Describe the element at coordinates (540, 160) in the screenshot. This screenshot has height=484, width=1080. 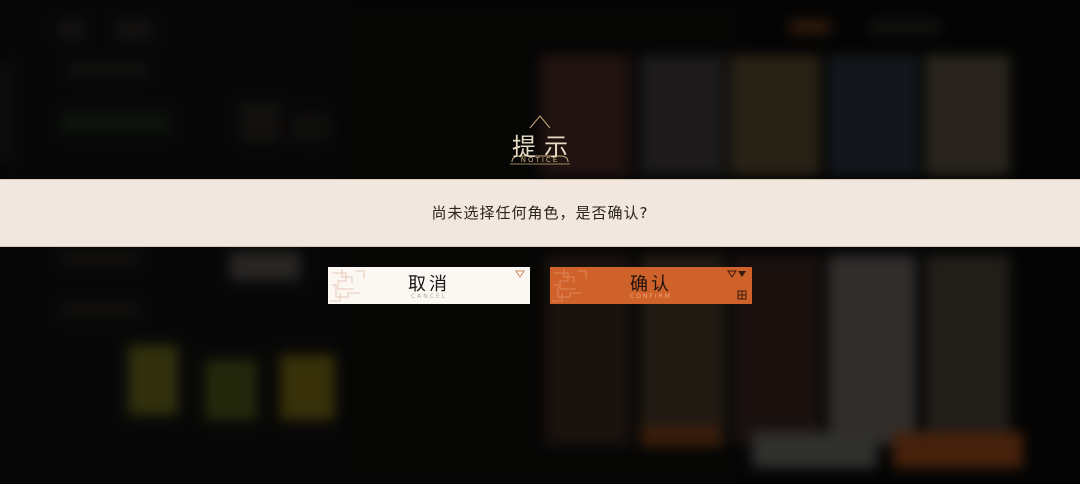
I see `dialog-subtitle: NOTICE` at that location.